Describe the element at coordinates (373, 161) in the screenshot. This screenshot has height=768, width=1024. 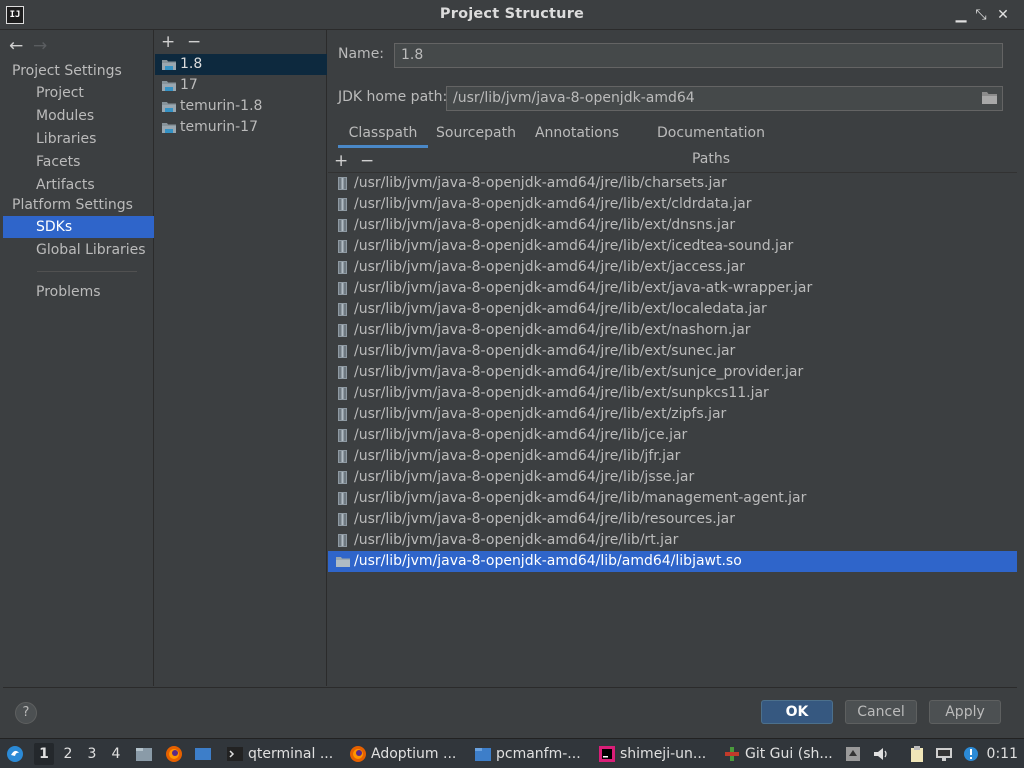
I see `remove-classpath-button: −` at that location.